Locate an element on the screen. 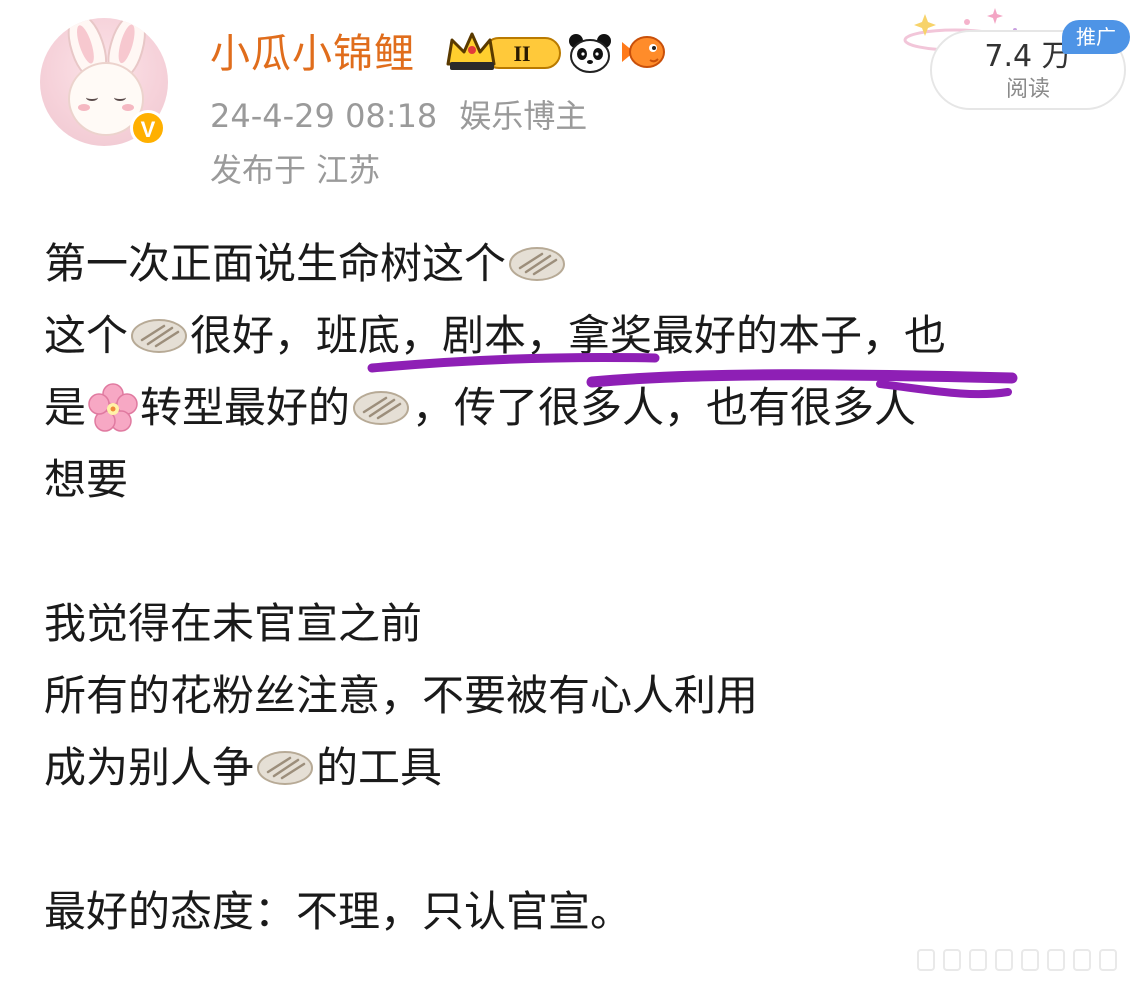 The image size is (1144, 992). post-line: 成为别人争 的工具 is located at coordinates (584, 768).